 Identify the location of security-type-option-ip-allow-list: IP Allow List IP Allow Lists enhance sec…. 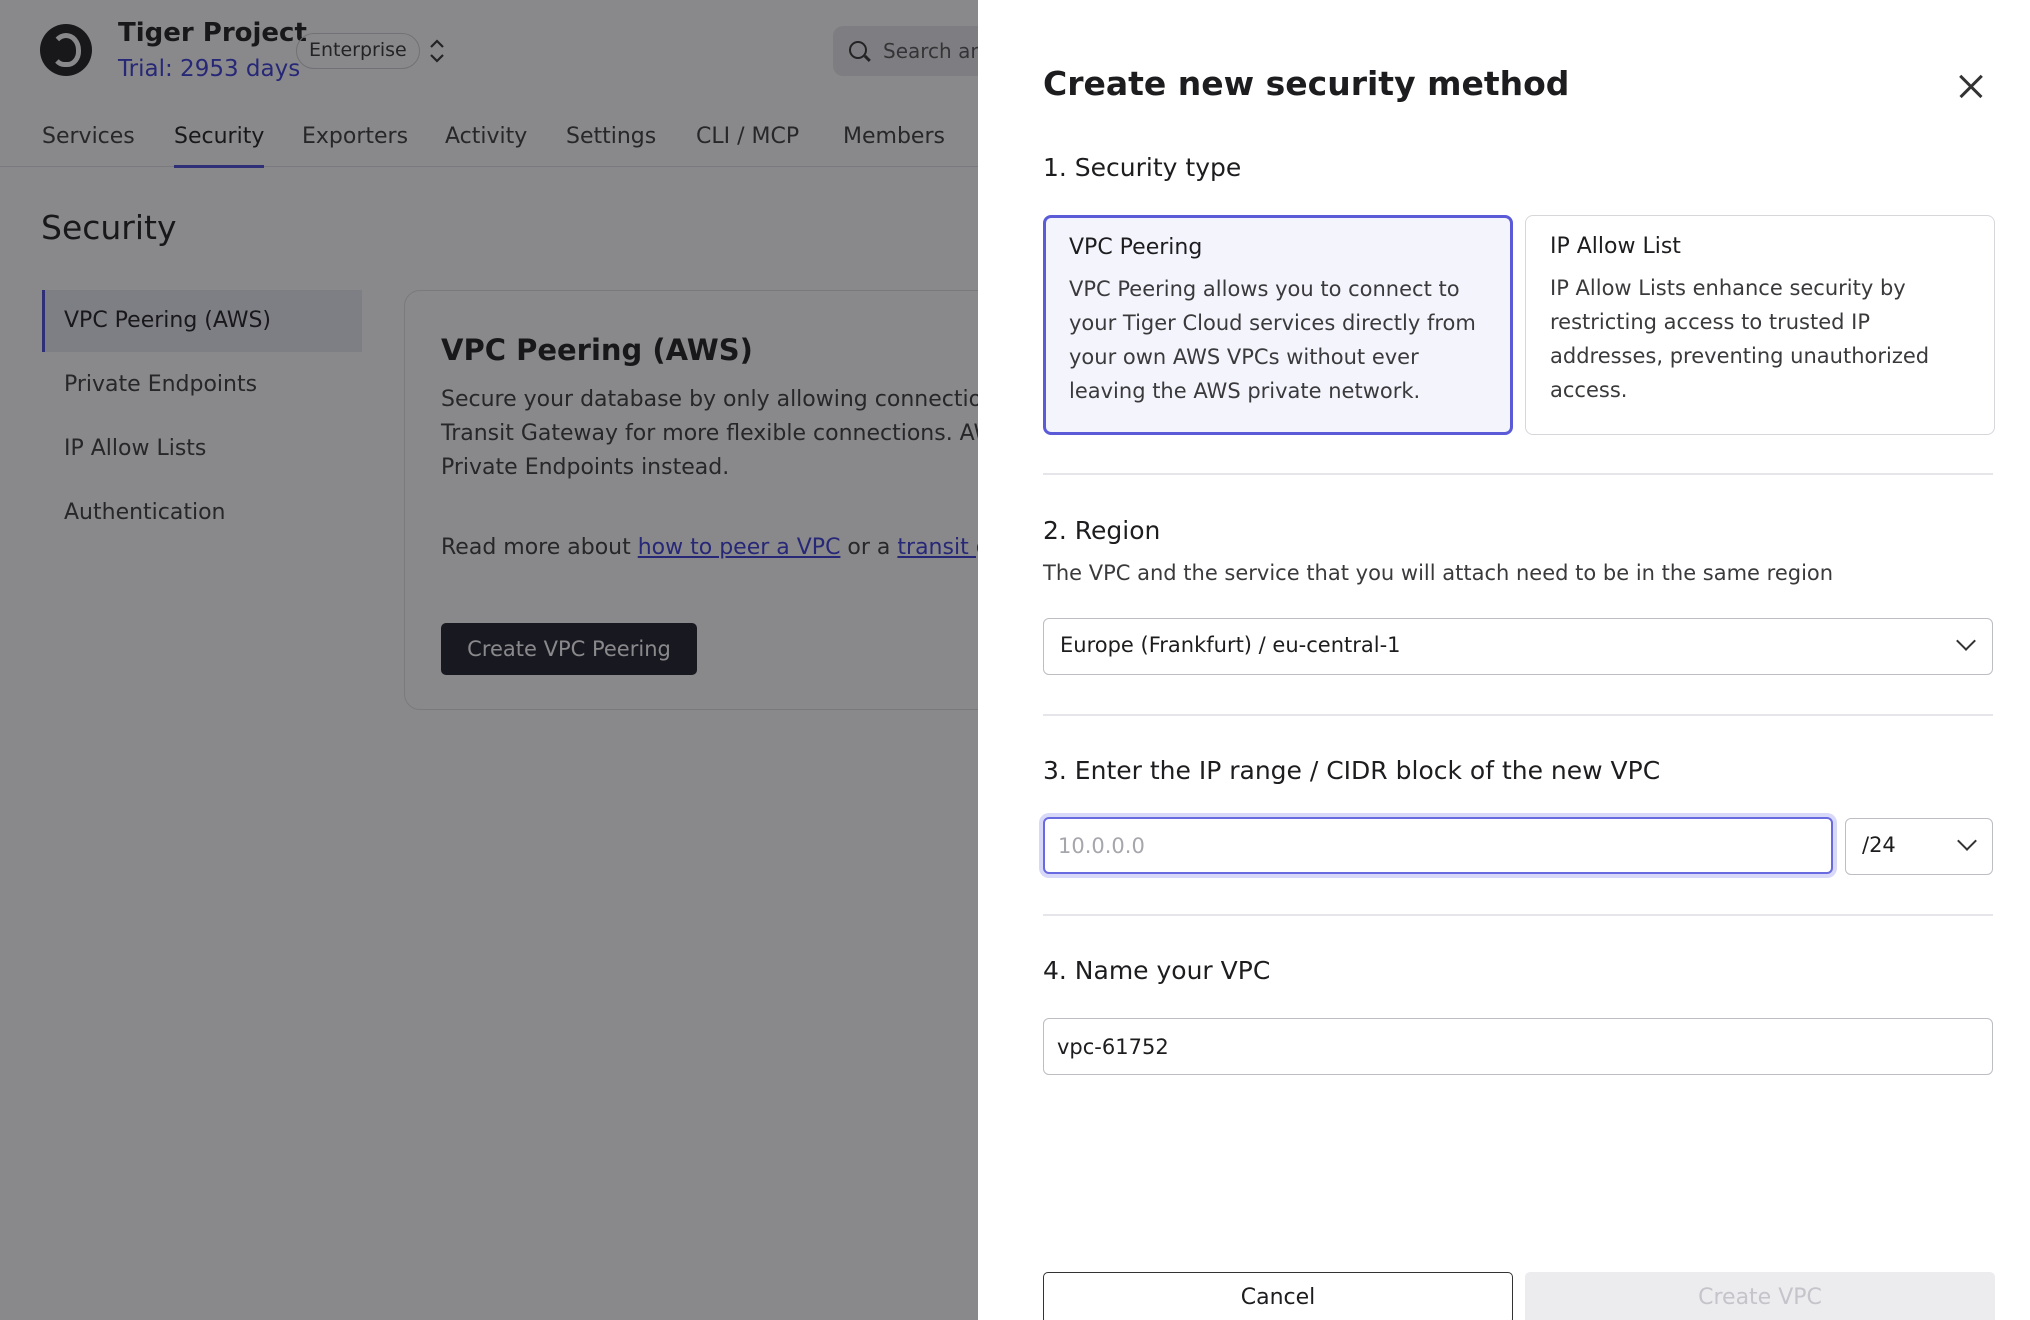
(1760, 325).